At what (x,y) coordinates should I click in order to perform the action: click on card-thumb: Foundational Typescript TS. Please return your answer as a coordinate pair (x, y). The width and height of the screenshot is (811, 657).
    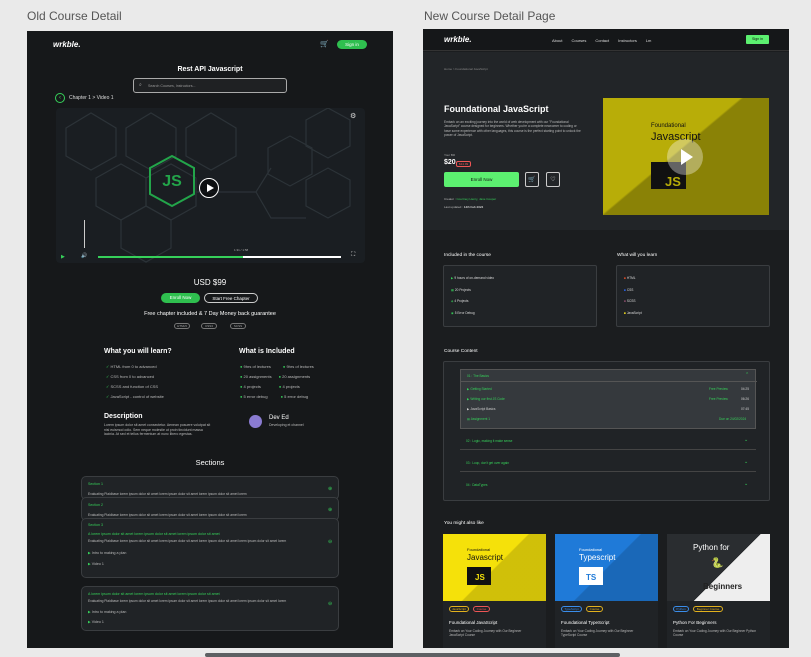
    Looking at the image, I should click on (606, 567).